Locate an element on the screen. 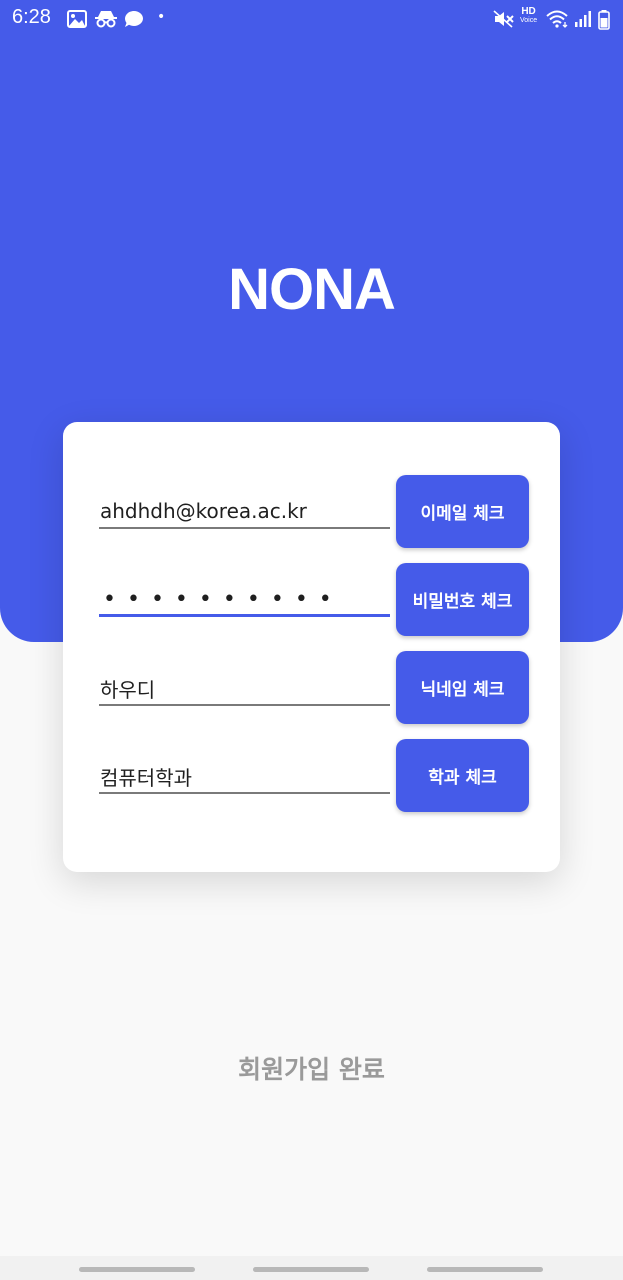 The image size is (623, 1280). password-masked-value: •••••••••• is located at coordinates (223, 599).